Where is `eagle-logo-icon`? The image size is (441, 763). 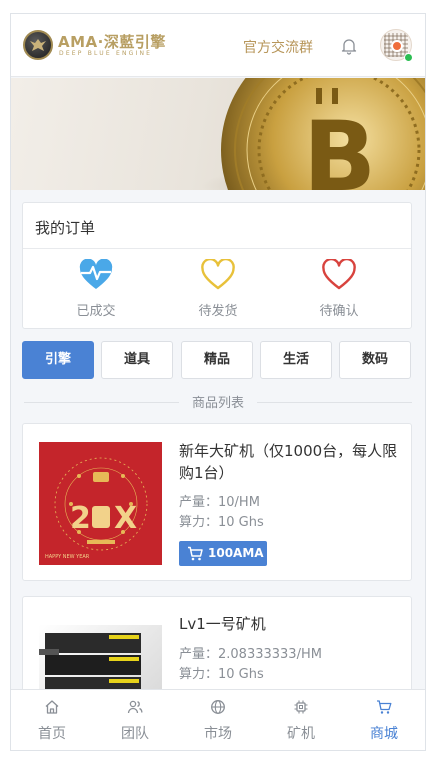 eagle-logo-icon is located at coordinates (38, 45).